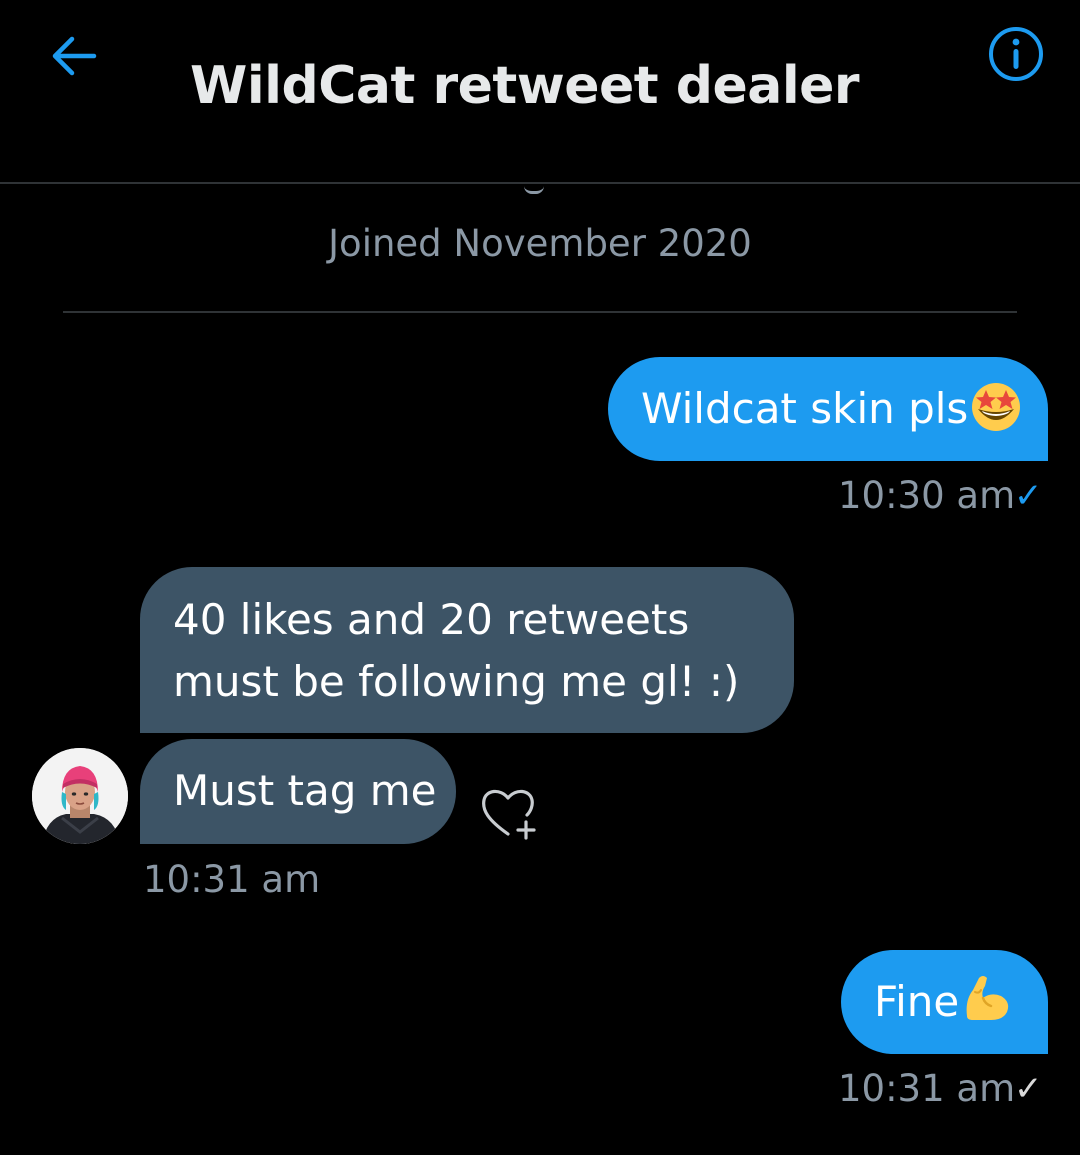 This screenshot has height=1155, width=1080. I want to click on message-bubble-outgoing: Fine, so click(944, 1002).